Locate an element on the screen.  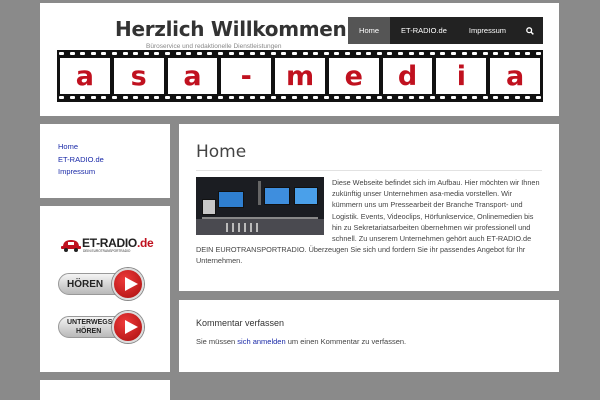
banner-letter: - is located at coordinates (246, 76).